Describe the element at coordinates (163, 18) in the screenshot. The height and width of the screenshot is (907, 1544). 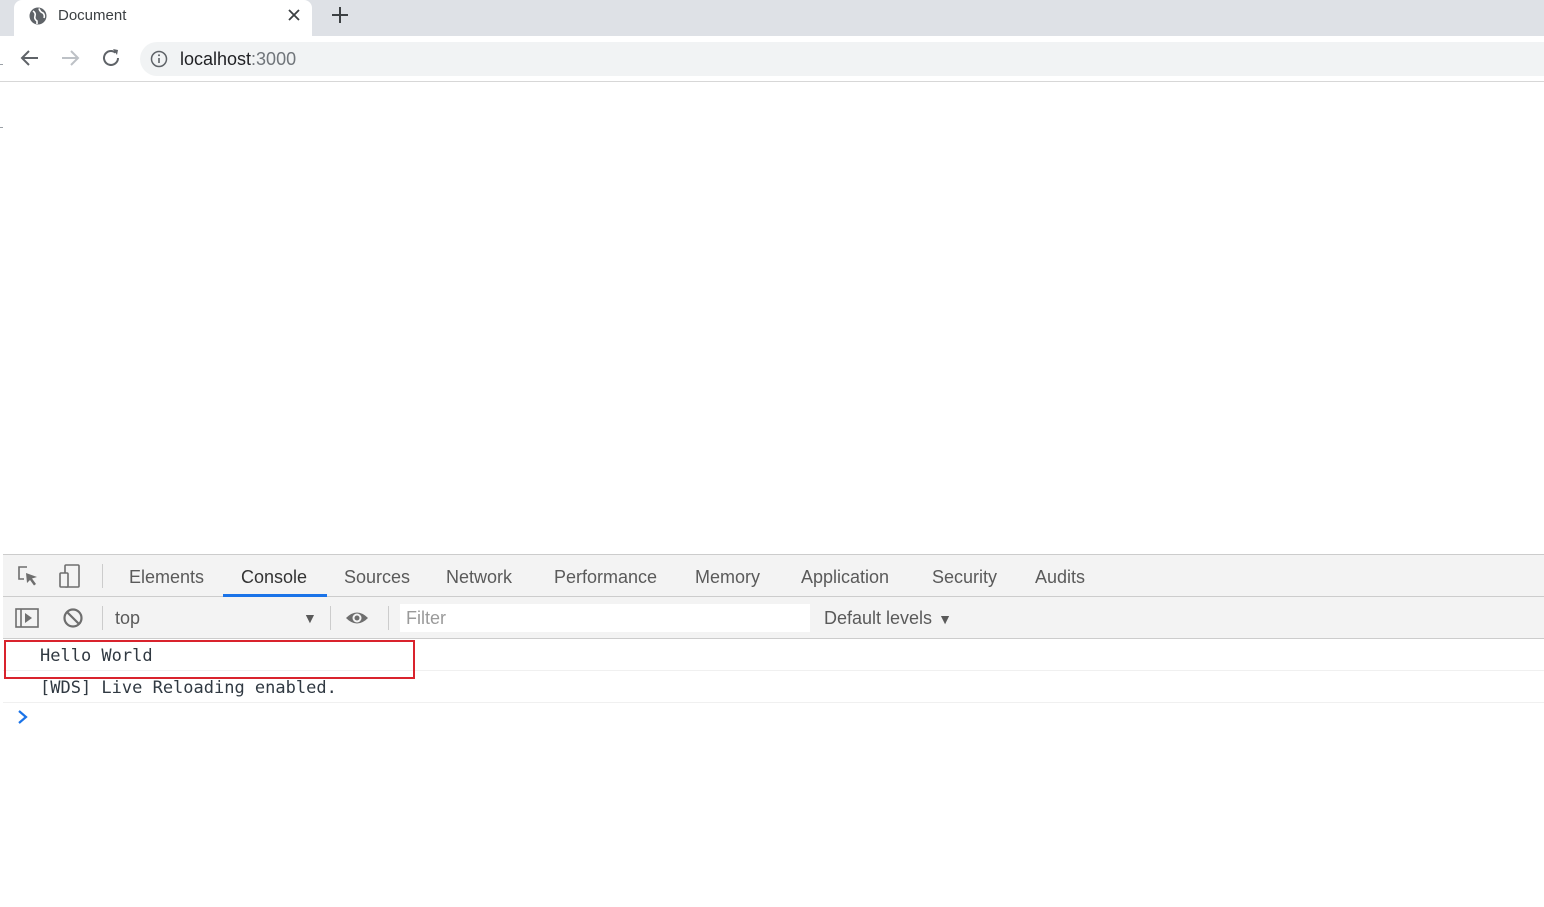
I see `browser-tab: Document` at that location.